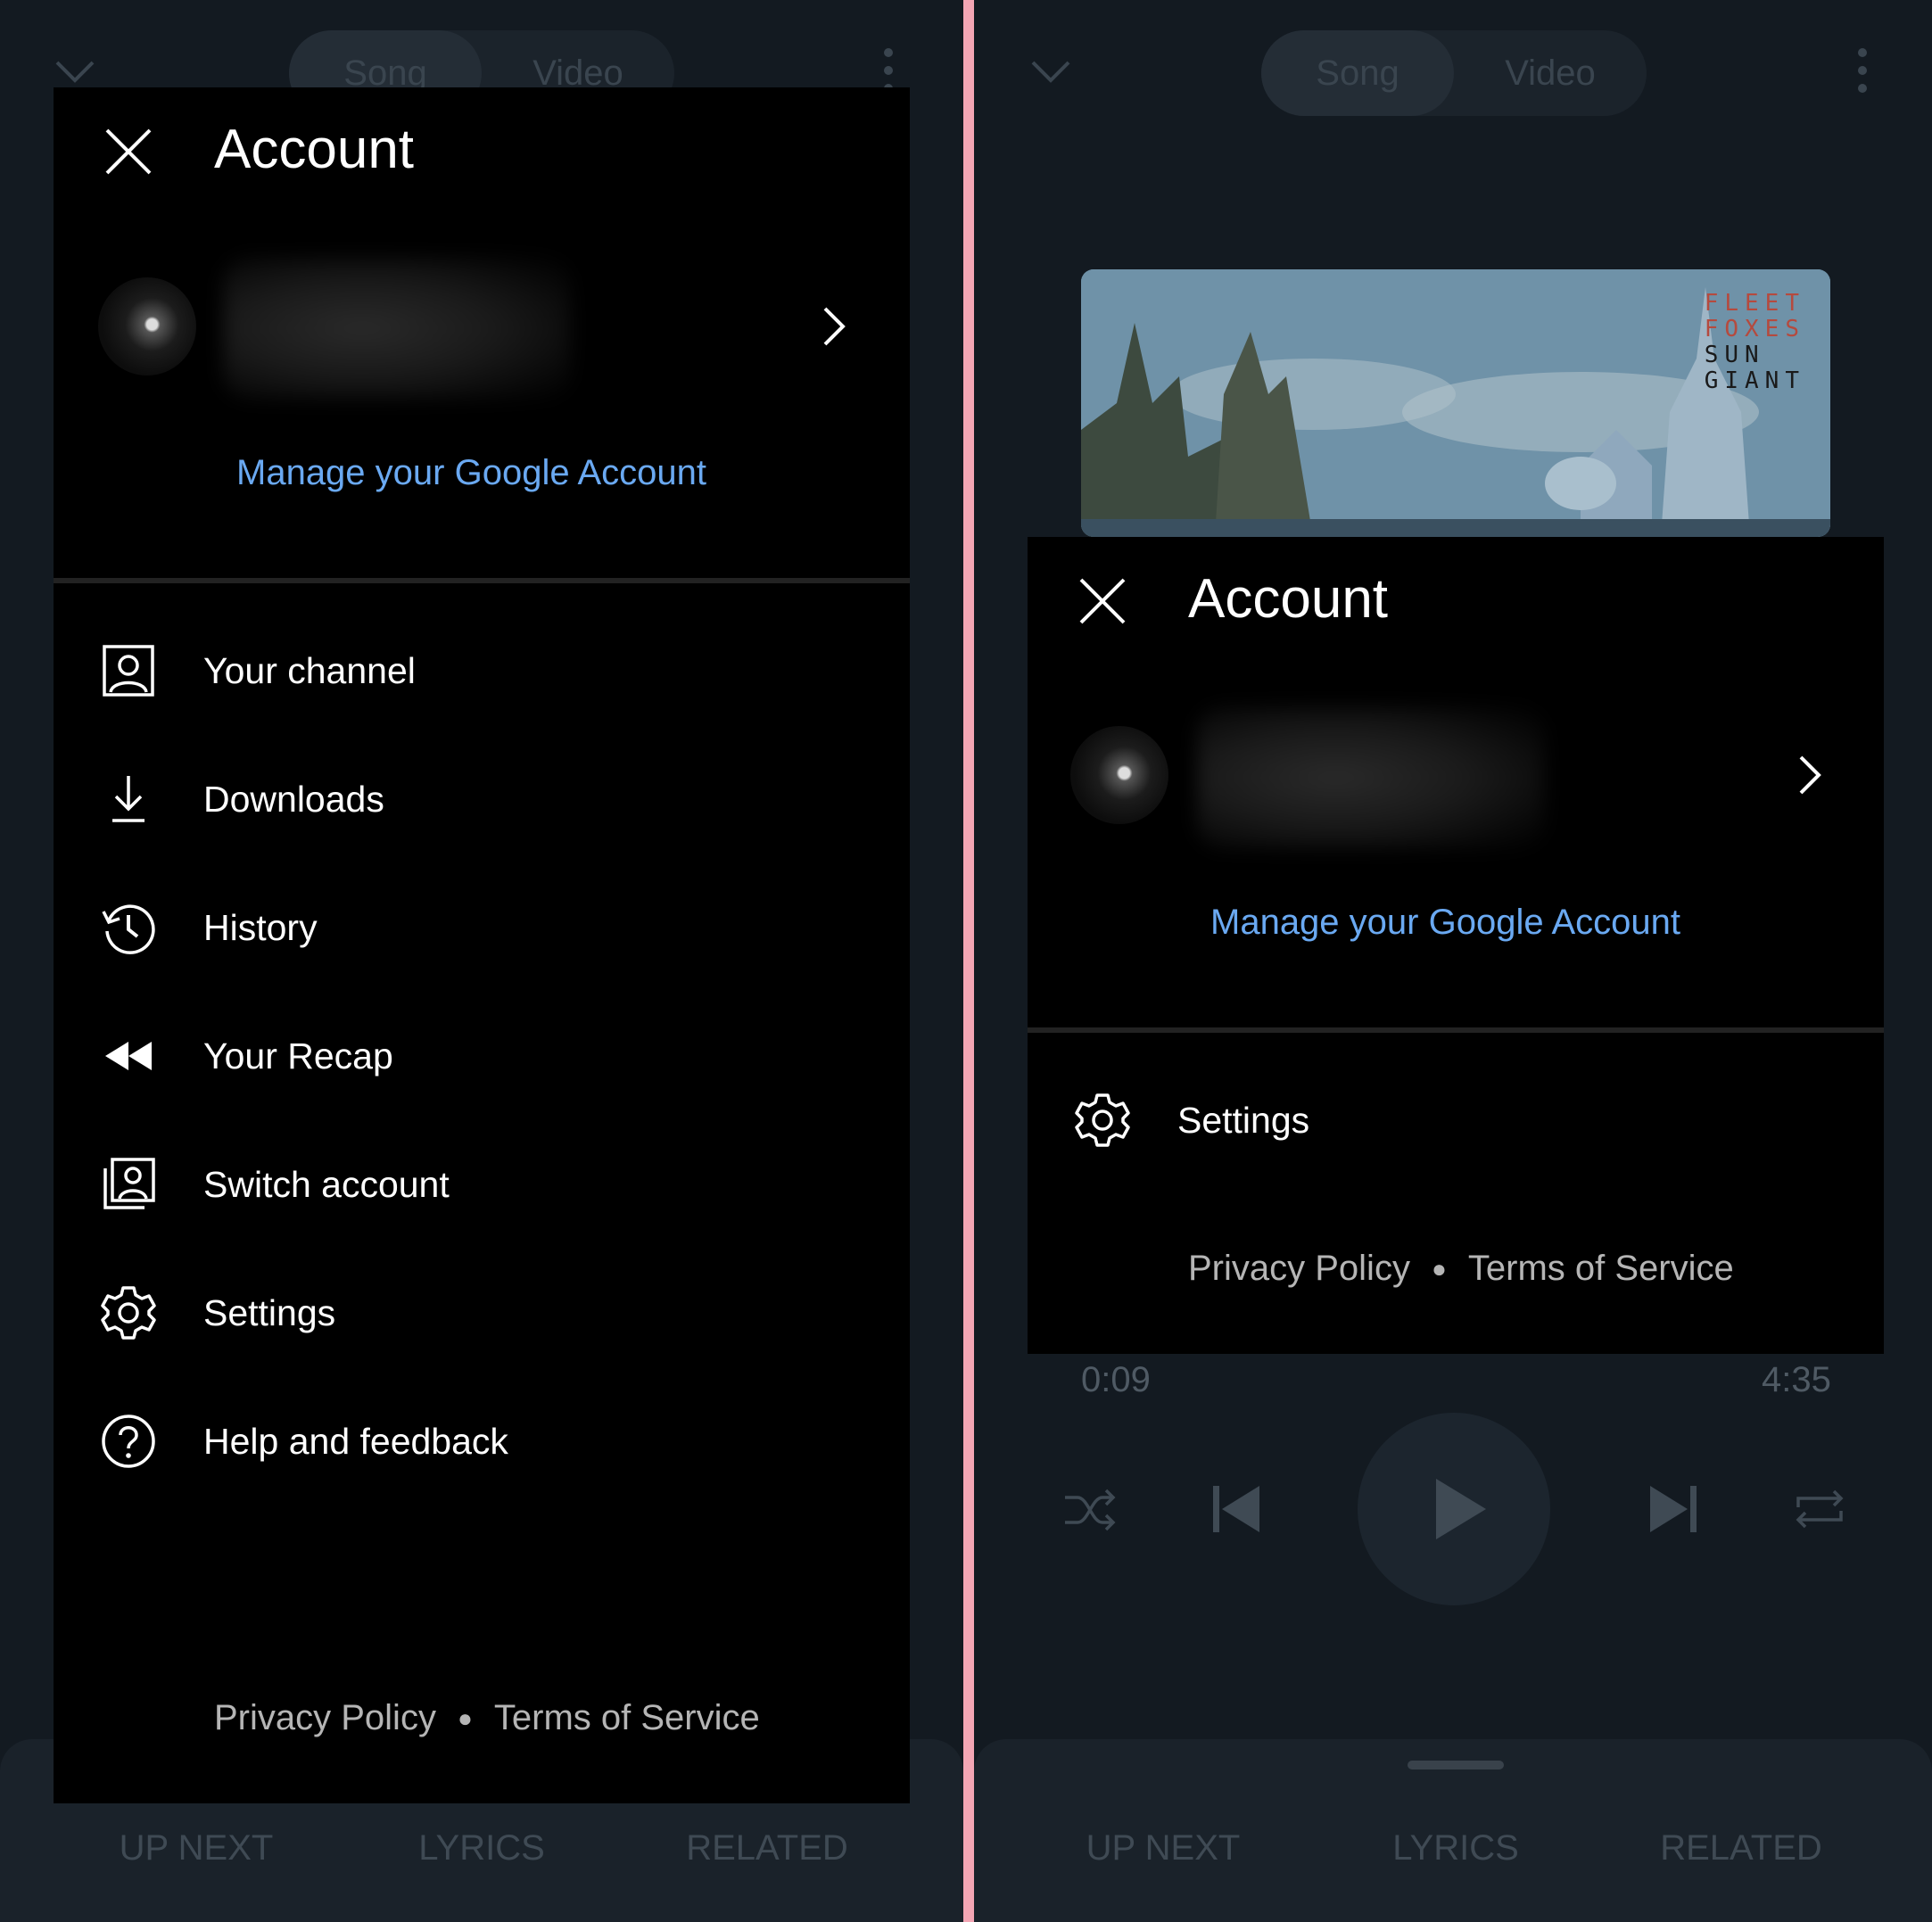  What do you see at coordinates (1741, 1817) in the screenshot?
I see `tab-related: RELATED` at bounding box center [1741, 1817].